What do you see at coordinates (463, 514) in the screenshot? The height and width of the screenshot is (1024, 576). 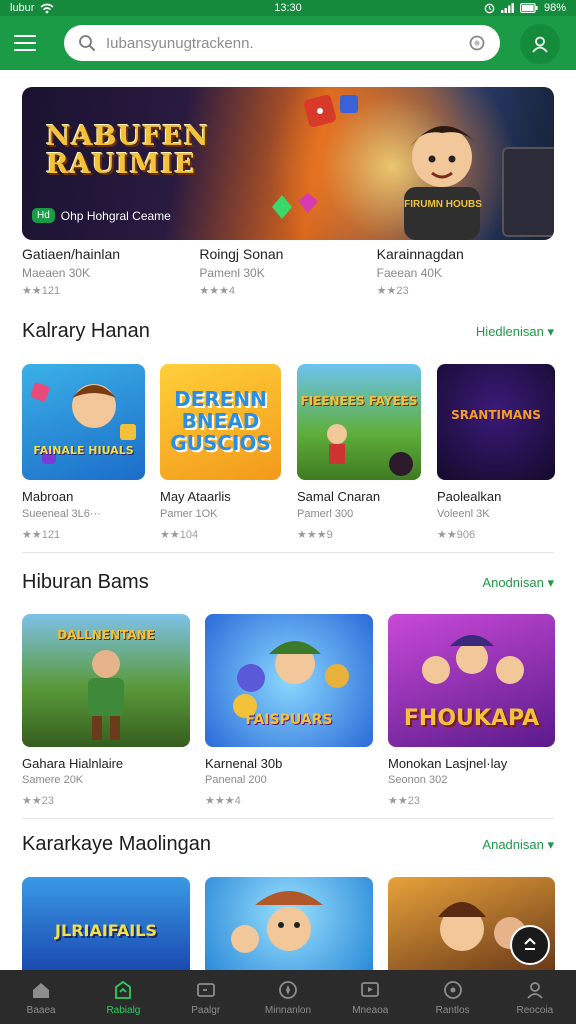 I see `item-sub: Voleenl 3K` at bounding box center [463, 514].